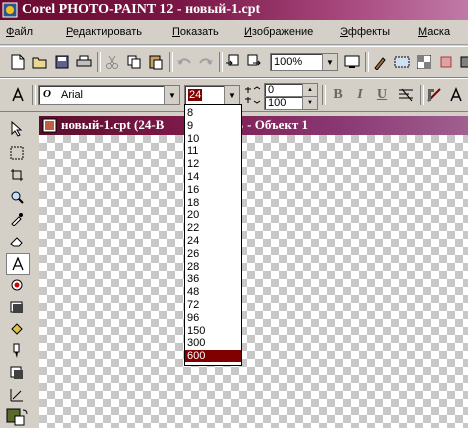  Describe the element at coordinates (360, 95) in the screenshot. I see `italic-button: I` at that location.